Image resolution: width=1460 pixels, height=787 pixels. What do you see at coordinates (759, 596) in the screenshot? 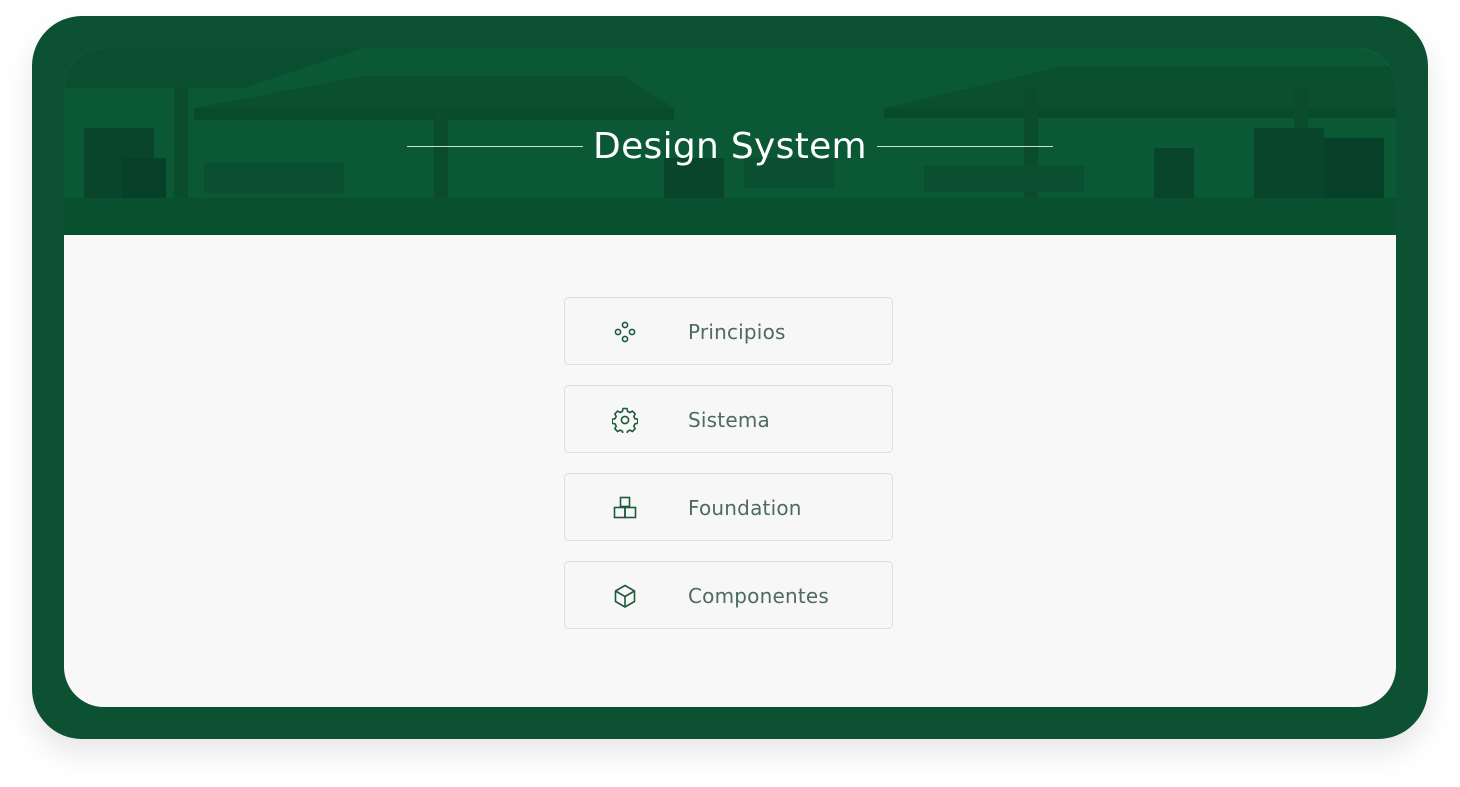
I see `menu-item-label: Componentes` at bounding box center [759, 596].